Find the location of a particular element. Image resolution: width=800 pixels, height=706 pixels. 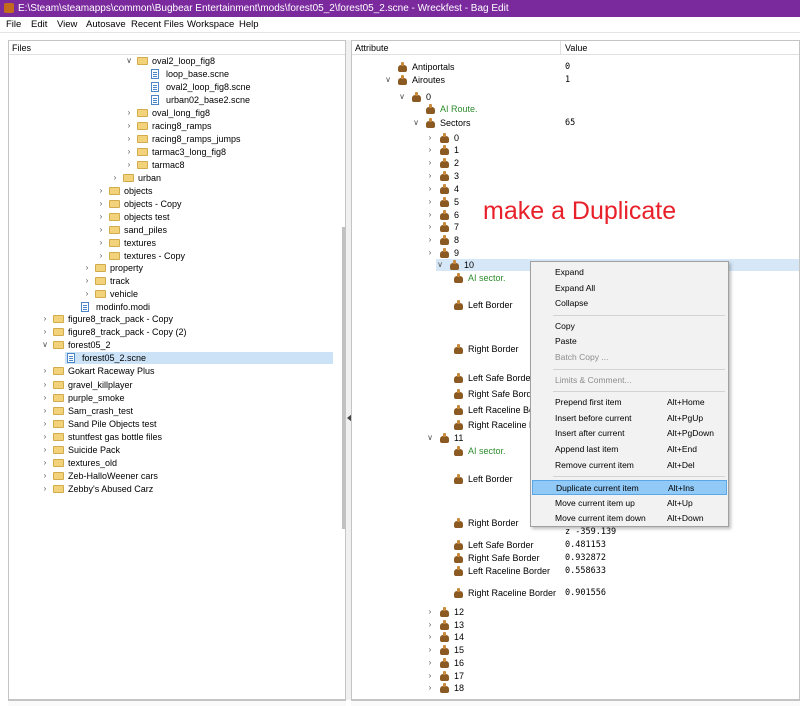

attribute-row: Left Raceline Border 0.558633 is located at coordinates (575, 571).